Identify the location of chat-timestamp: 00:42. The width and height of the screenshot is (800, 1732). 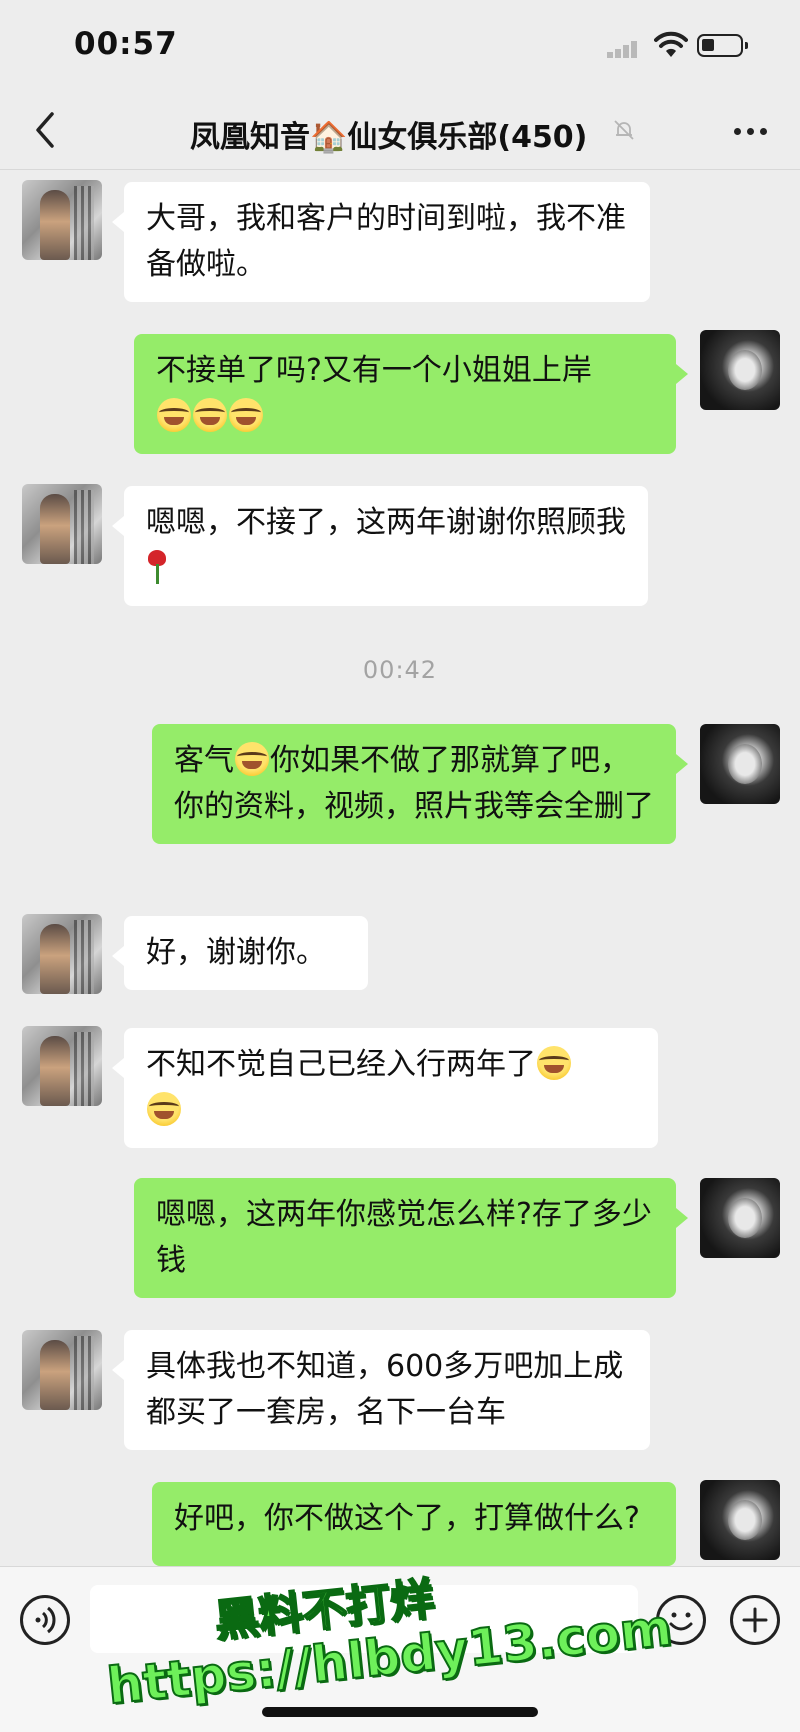
(400, 670).